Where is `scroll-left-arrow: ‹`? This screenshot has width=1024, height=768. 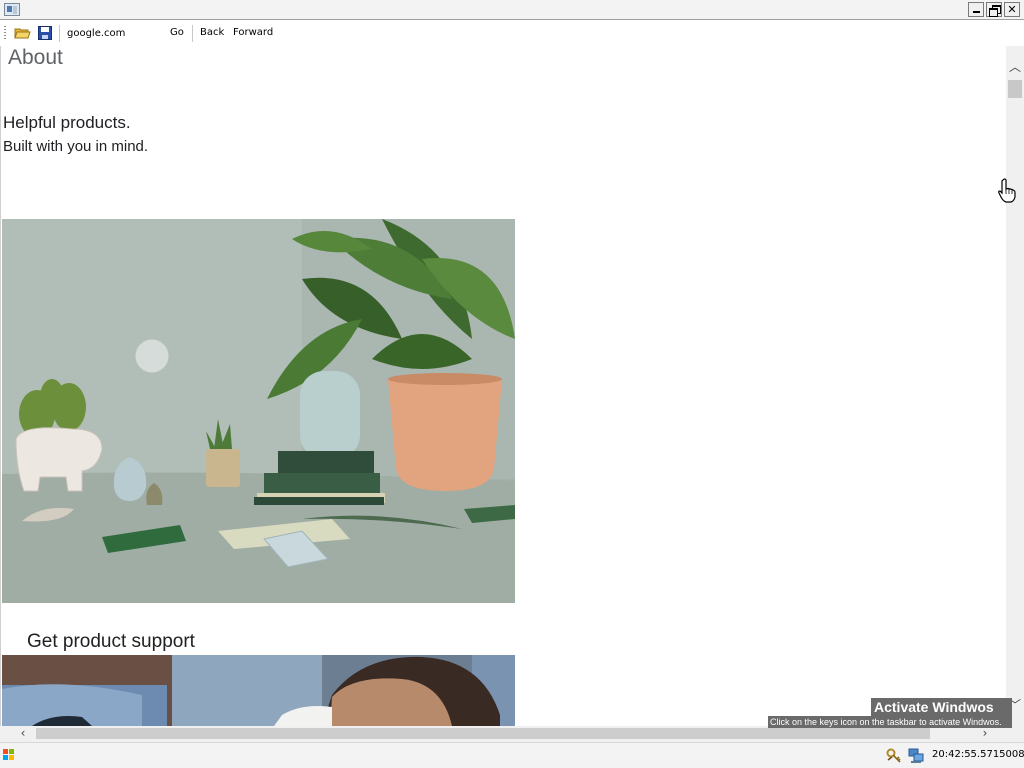 scroll-left-arrow: ‹ is located at coordinates (23, 734).